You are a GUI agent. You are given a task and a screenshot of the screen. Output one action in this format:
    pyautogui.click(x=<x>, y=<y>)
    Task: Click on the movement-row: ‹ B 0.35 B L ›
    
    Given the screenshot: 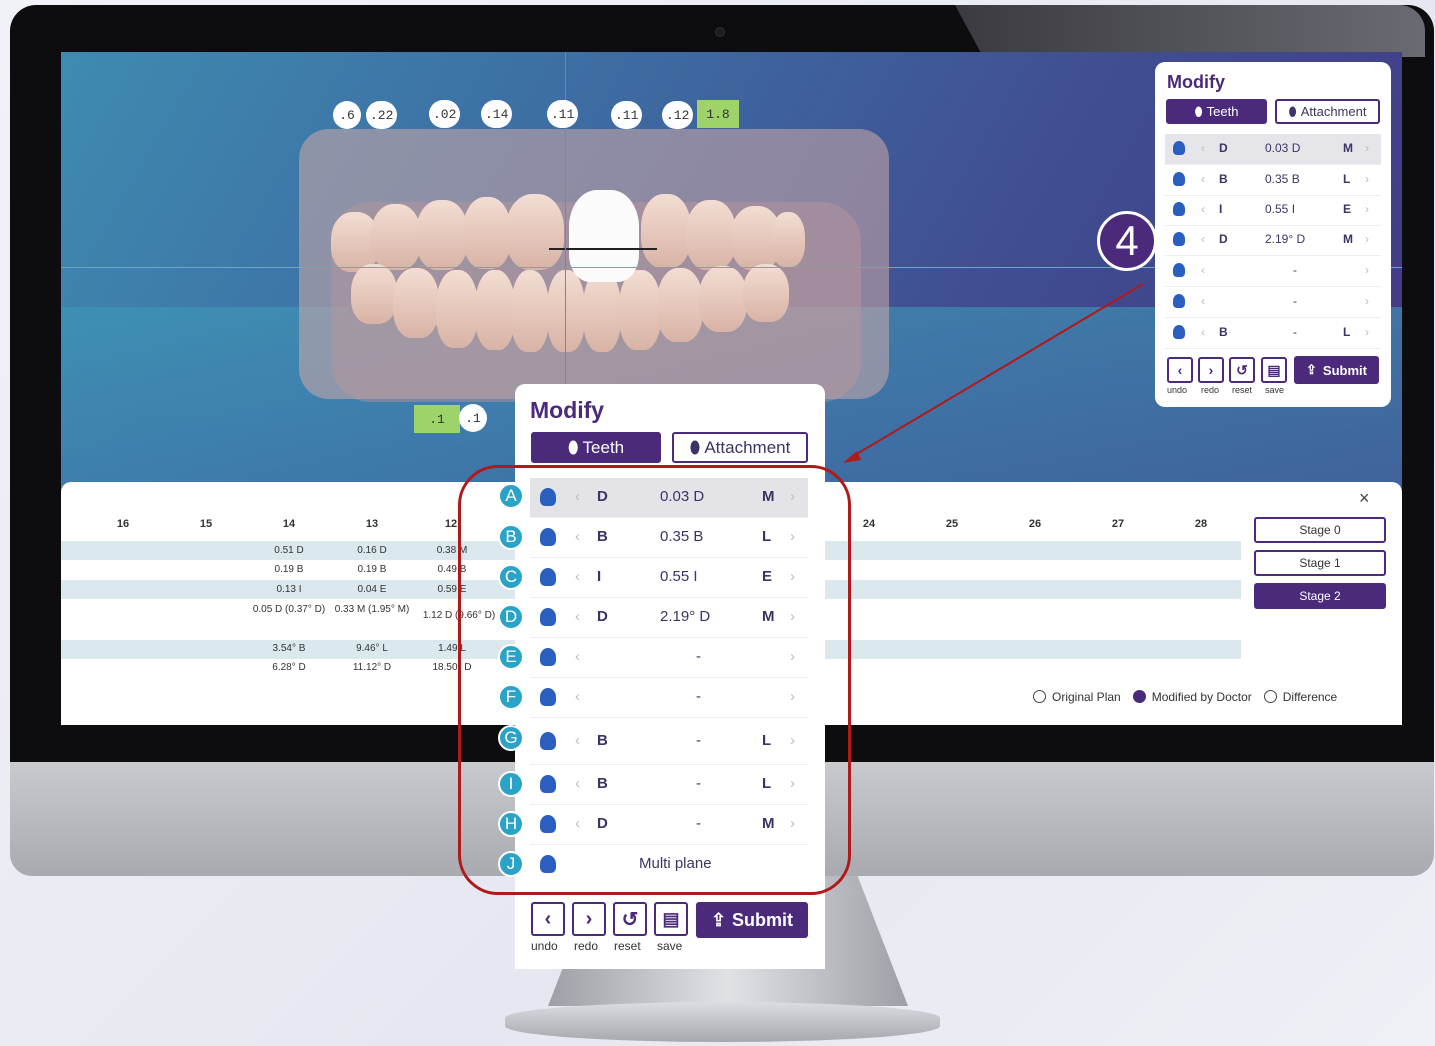 What is the action you would take?
    pyautogui.click(x=1273, y=180)
    